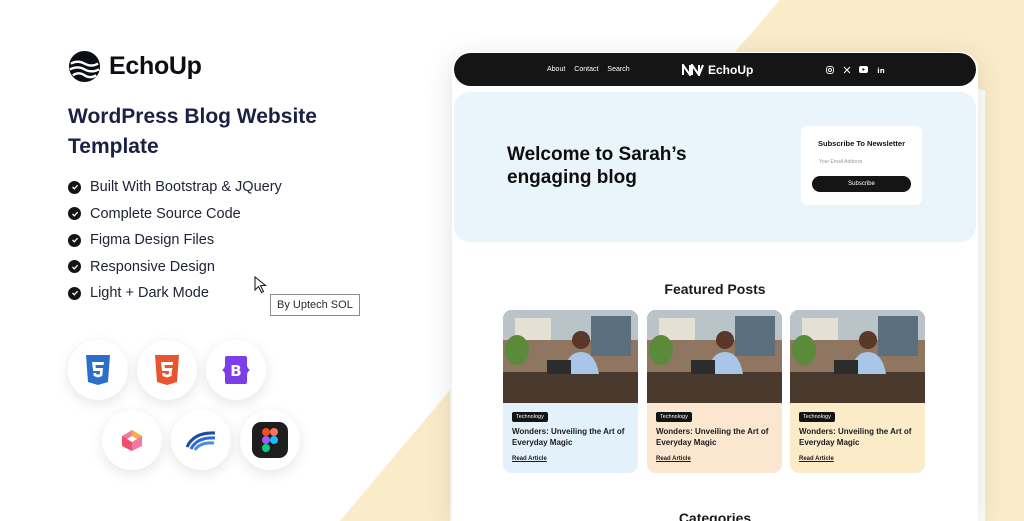 The height and width of the screenshot is (521, 1024). Describe the element at coordinates (556, 69) in the screenshot. I see `nav-link-about: About` at that location.